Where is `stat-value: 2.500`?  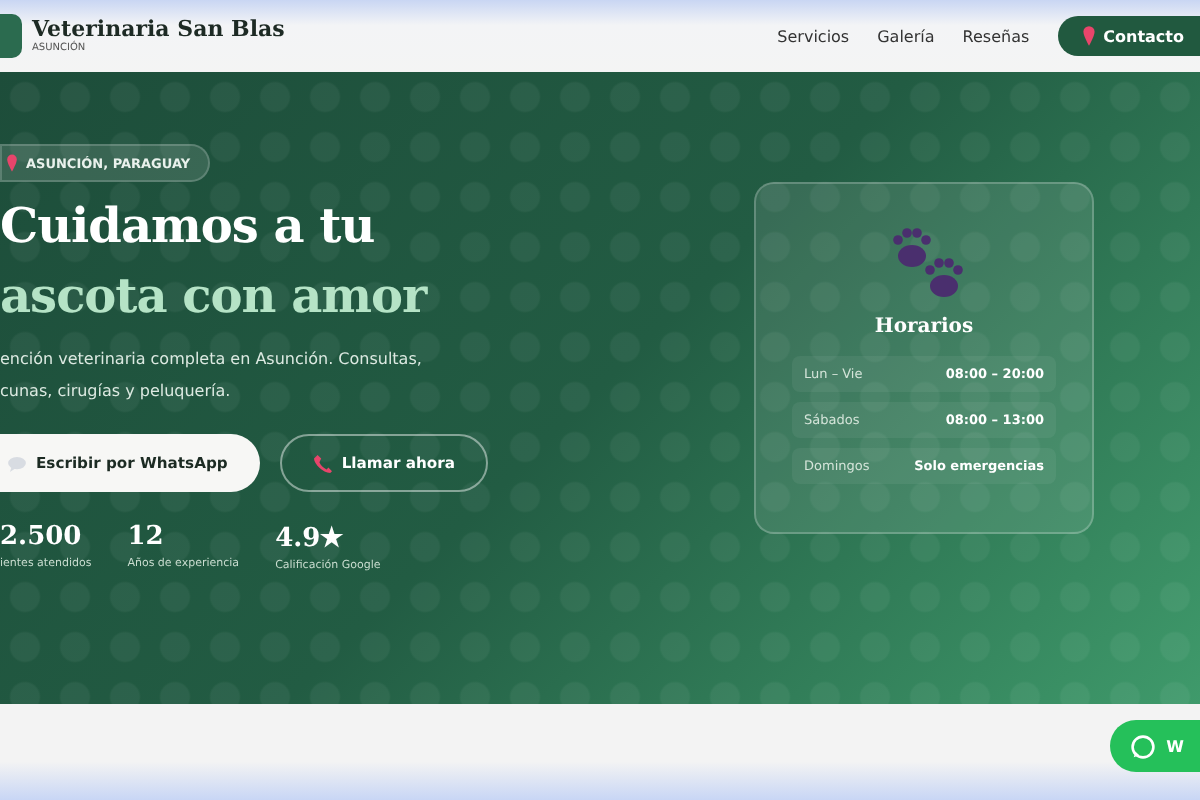
stat-value: 2.500 is located at coordinates (42, 537).